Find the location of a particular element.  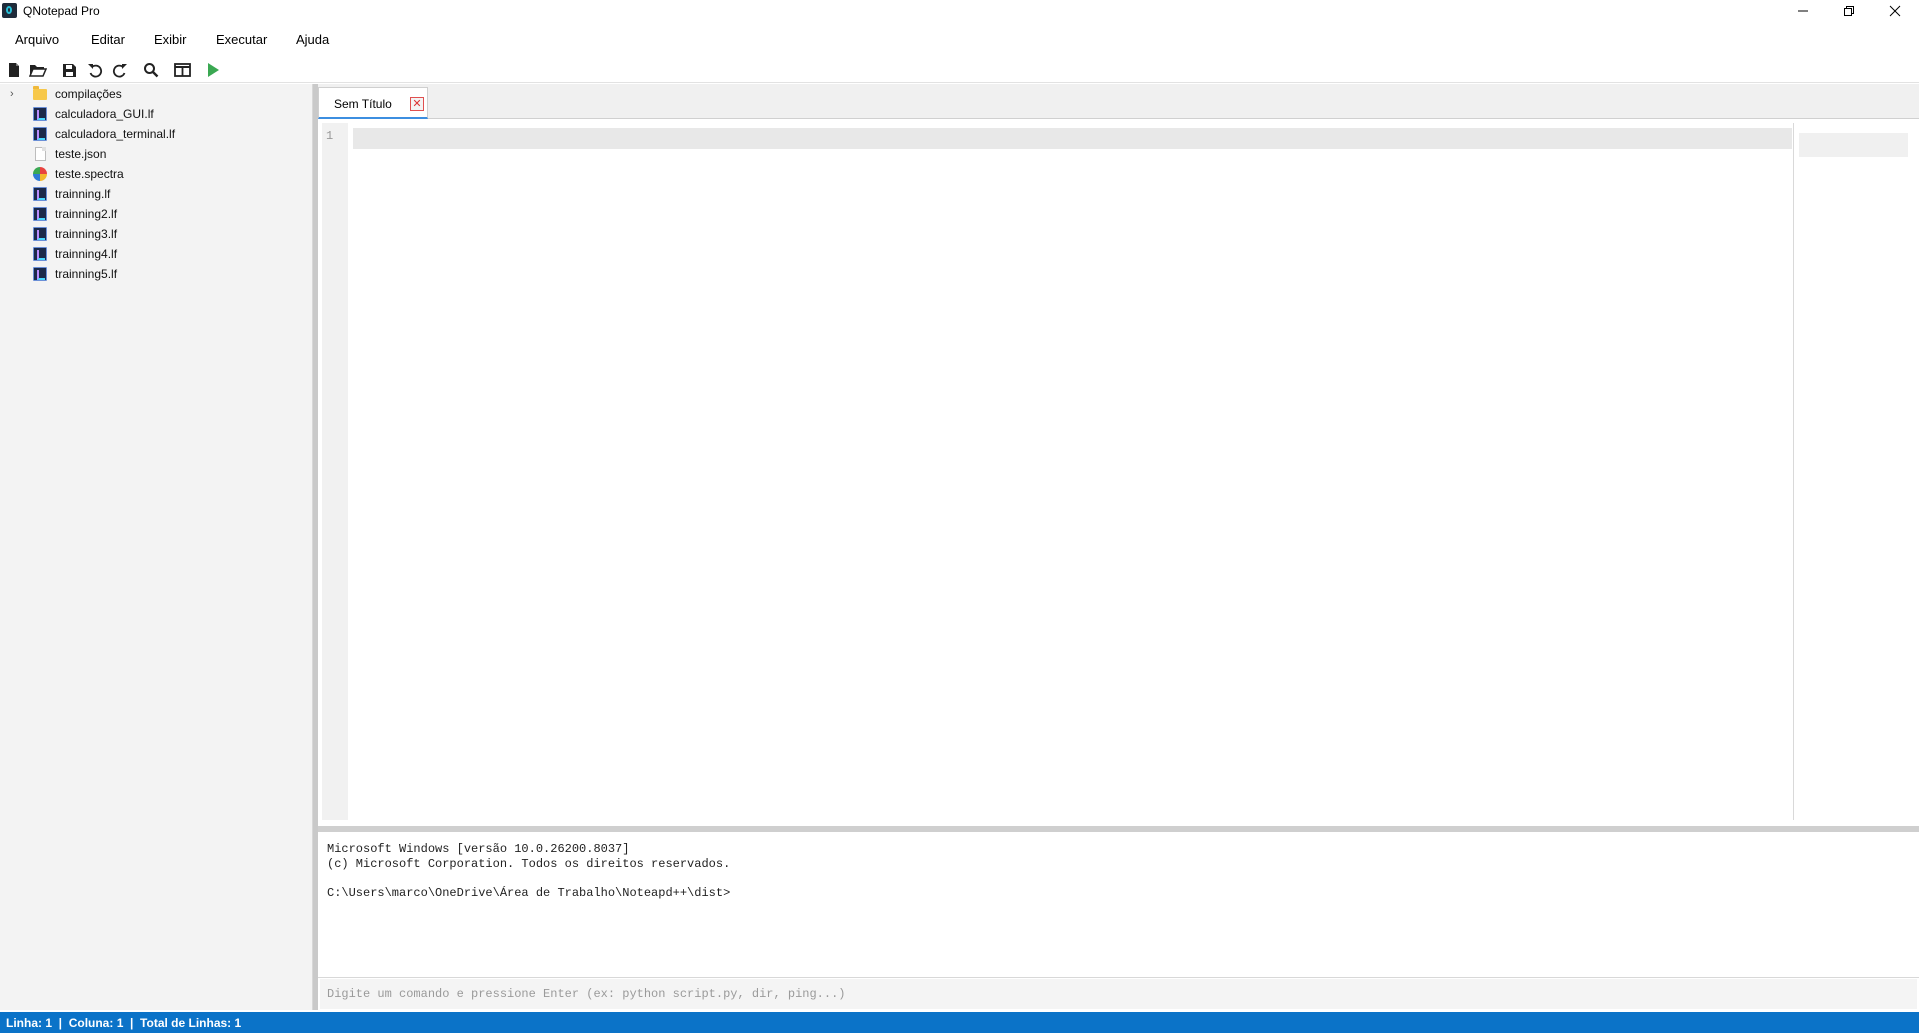

open-folder-icon is located at coordinates (38, 71).